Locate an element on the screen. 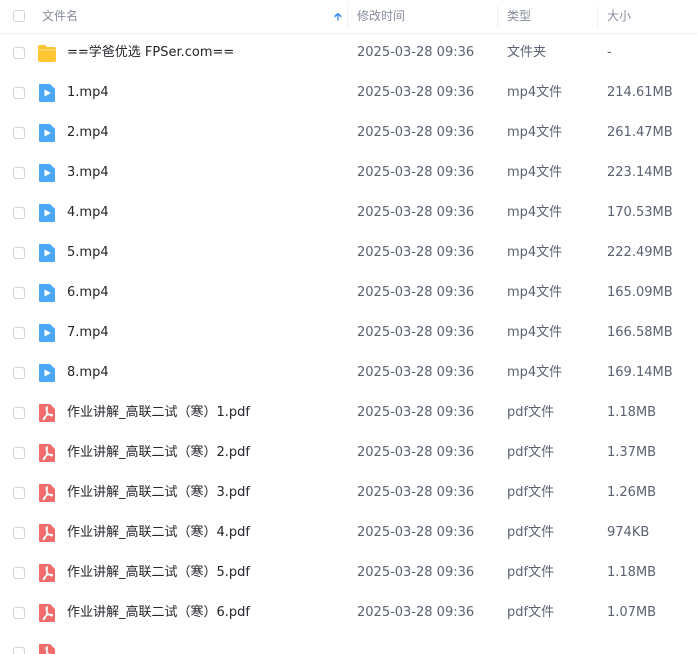  file-size: 214.61MB is located at coordinates (640, 92).